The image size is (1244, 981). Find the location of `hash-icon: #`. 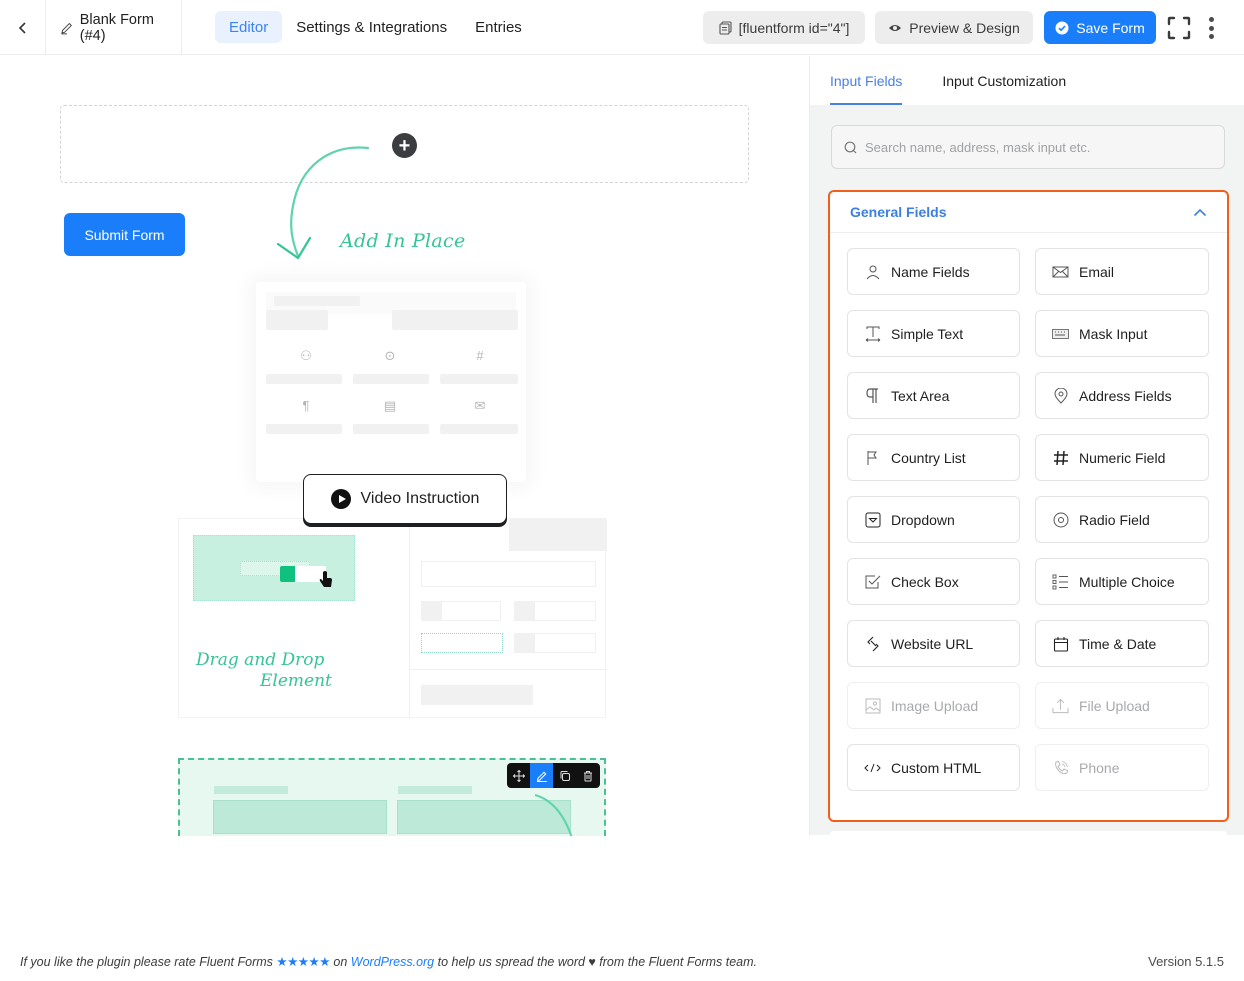

hash-icon: # is located at coordinates (480, 355).